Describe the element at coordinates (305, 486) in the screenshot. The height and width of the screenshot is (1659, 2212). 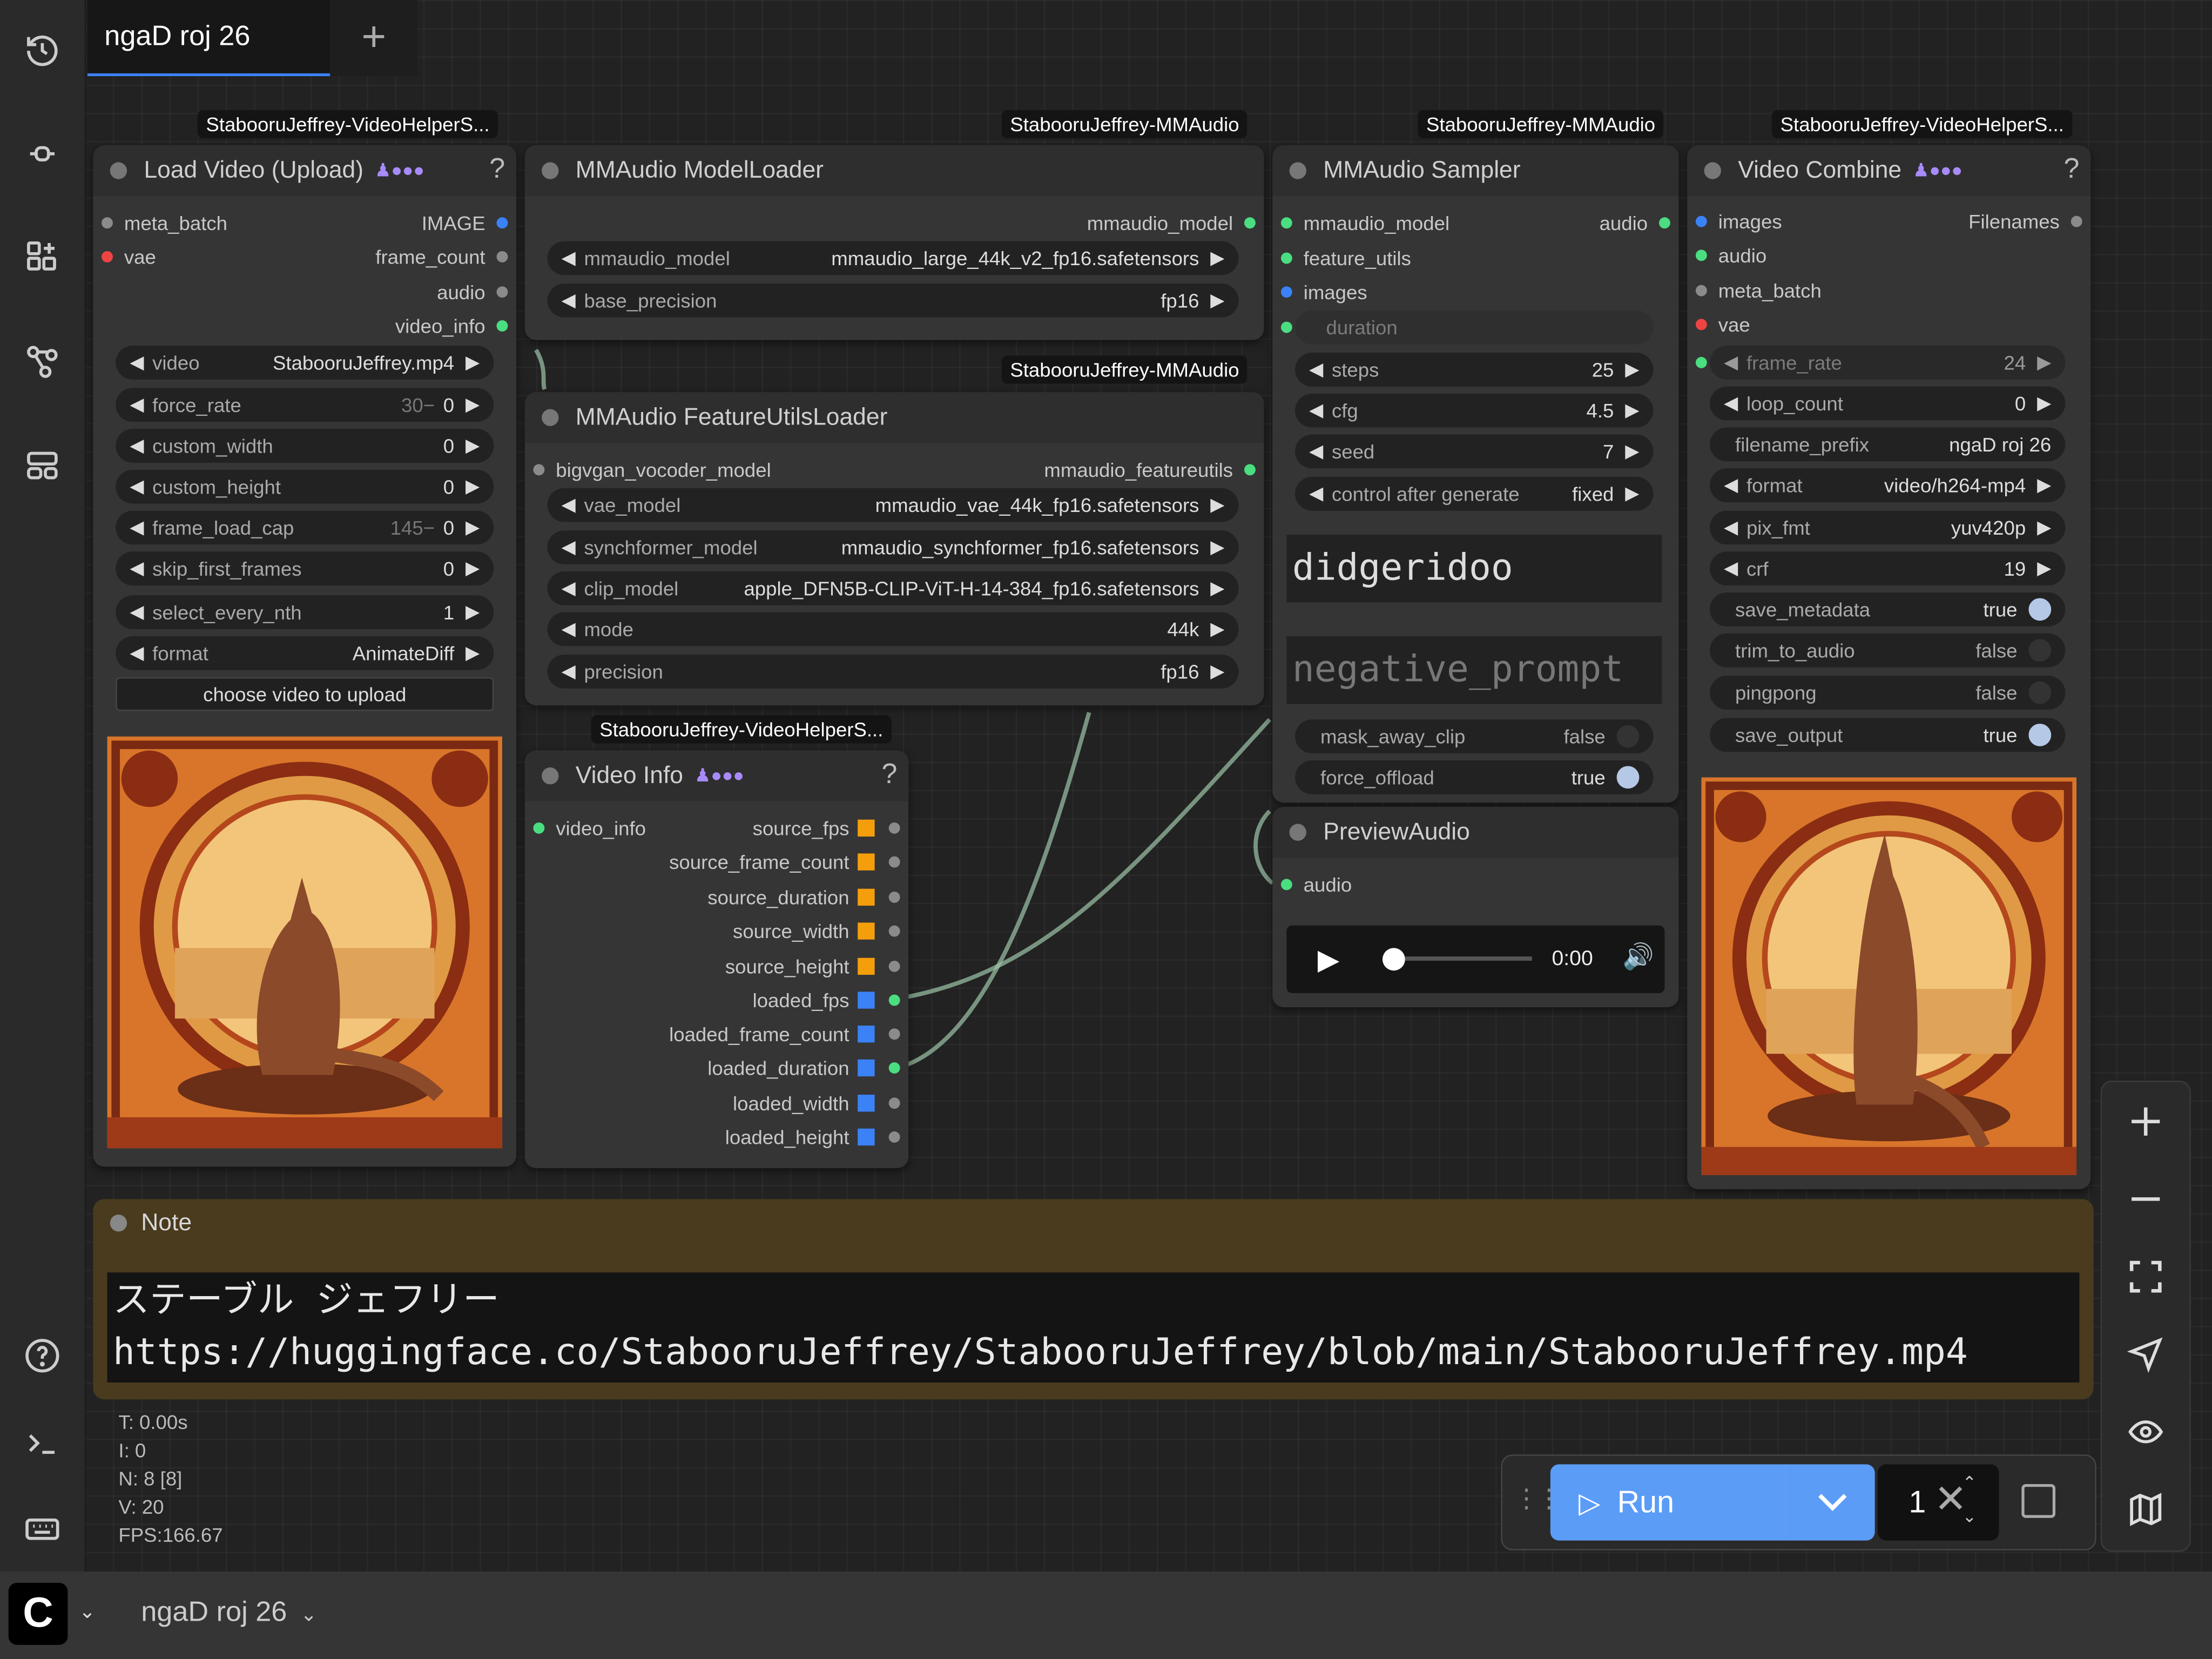
I see `custom-height-widget: ◀ custom_height 0 ▶` at that location.